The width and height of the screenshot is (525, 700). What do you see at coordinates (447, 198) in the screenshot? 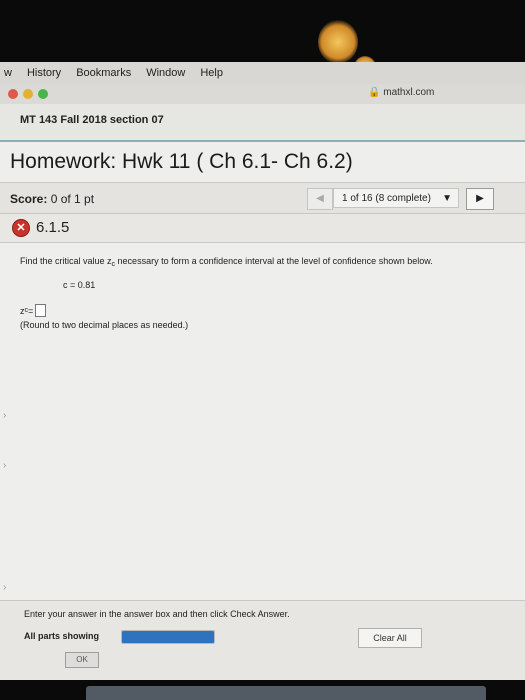
I see `chevron-down-icon: ▼` at bounding box center [447, 198].